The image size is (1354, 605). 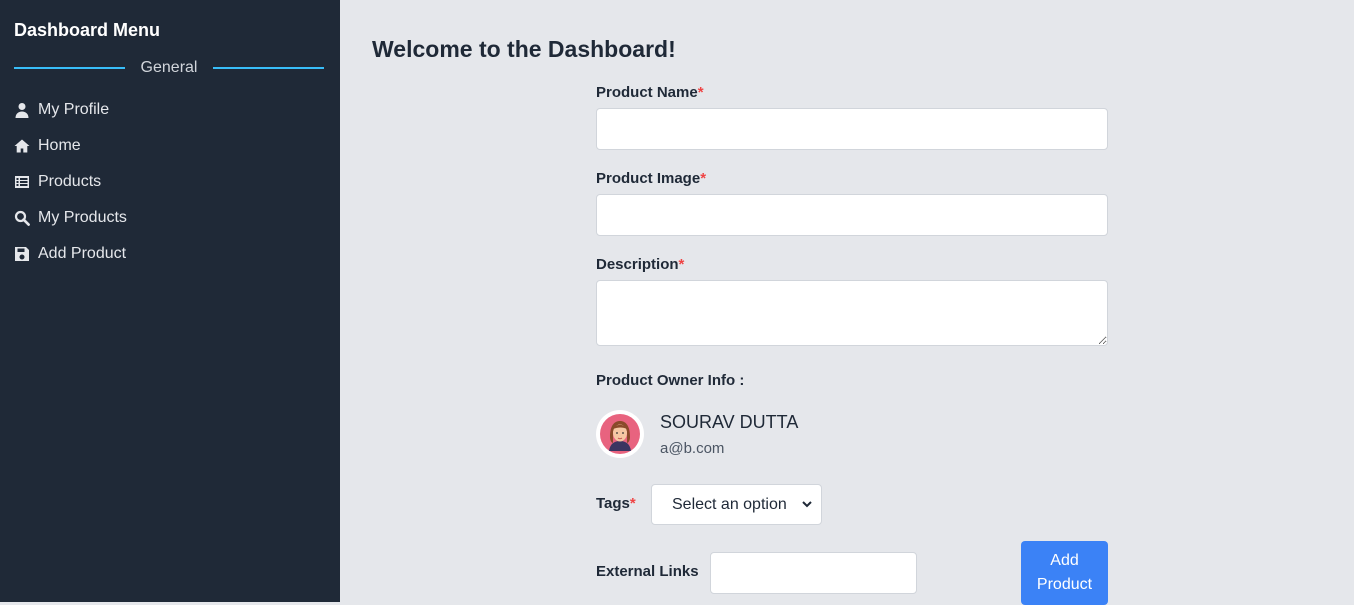 I want to click on sidebar-item-add-product: Add Product, so click(x=70, y=254).